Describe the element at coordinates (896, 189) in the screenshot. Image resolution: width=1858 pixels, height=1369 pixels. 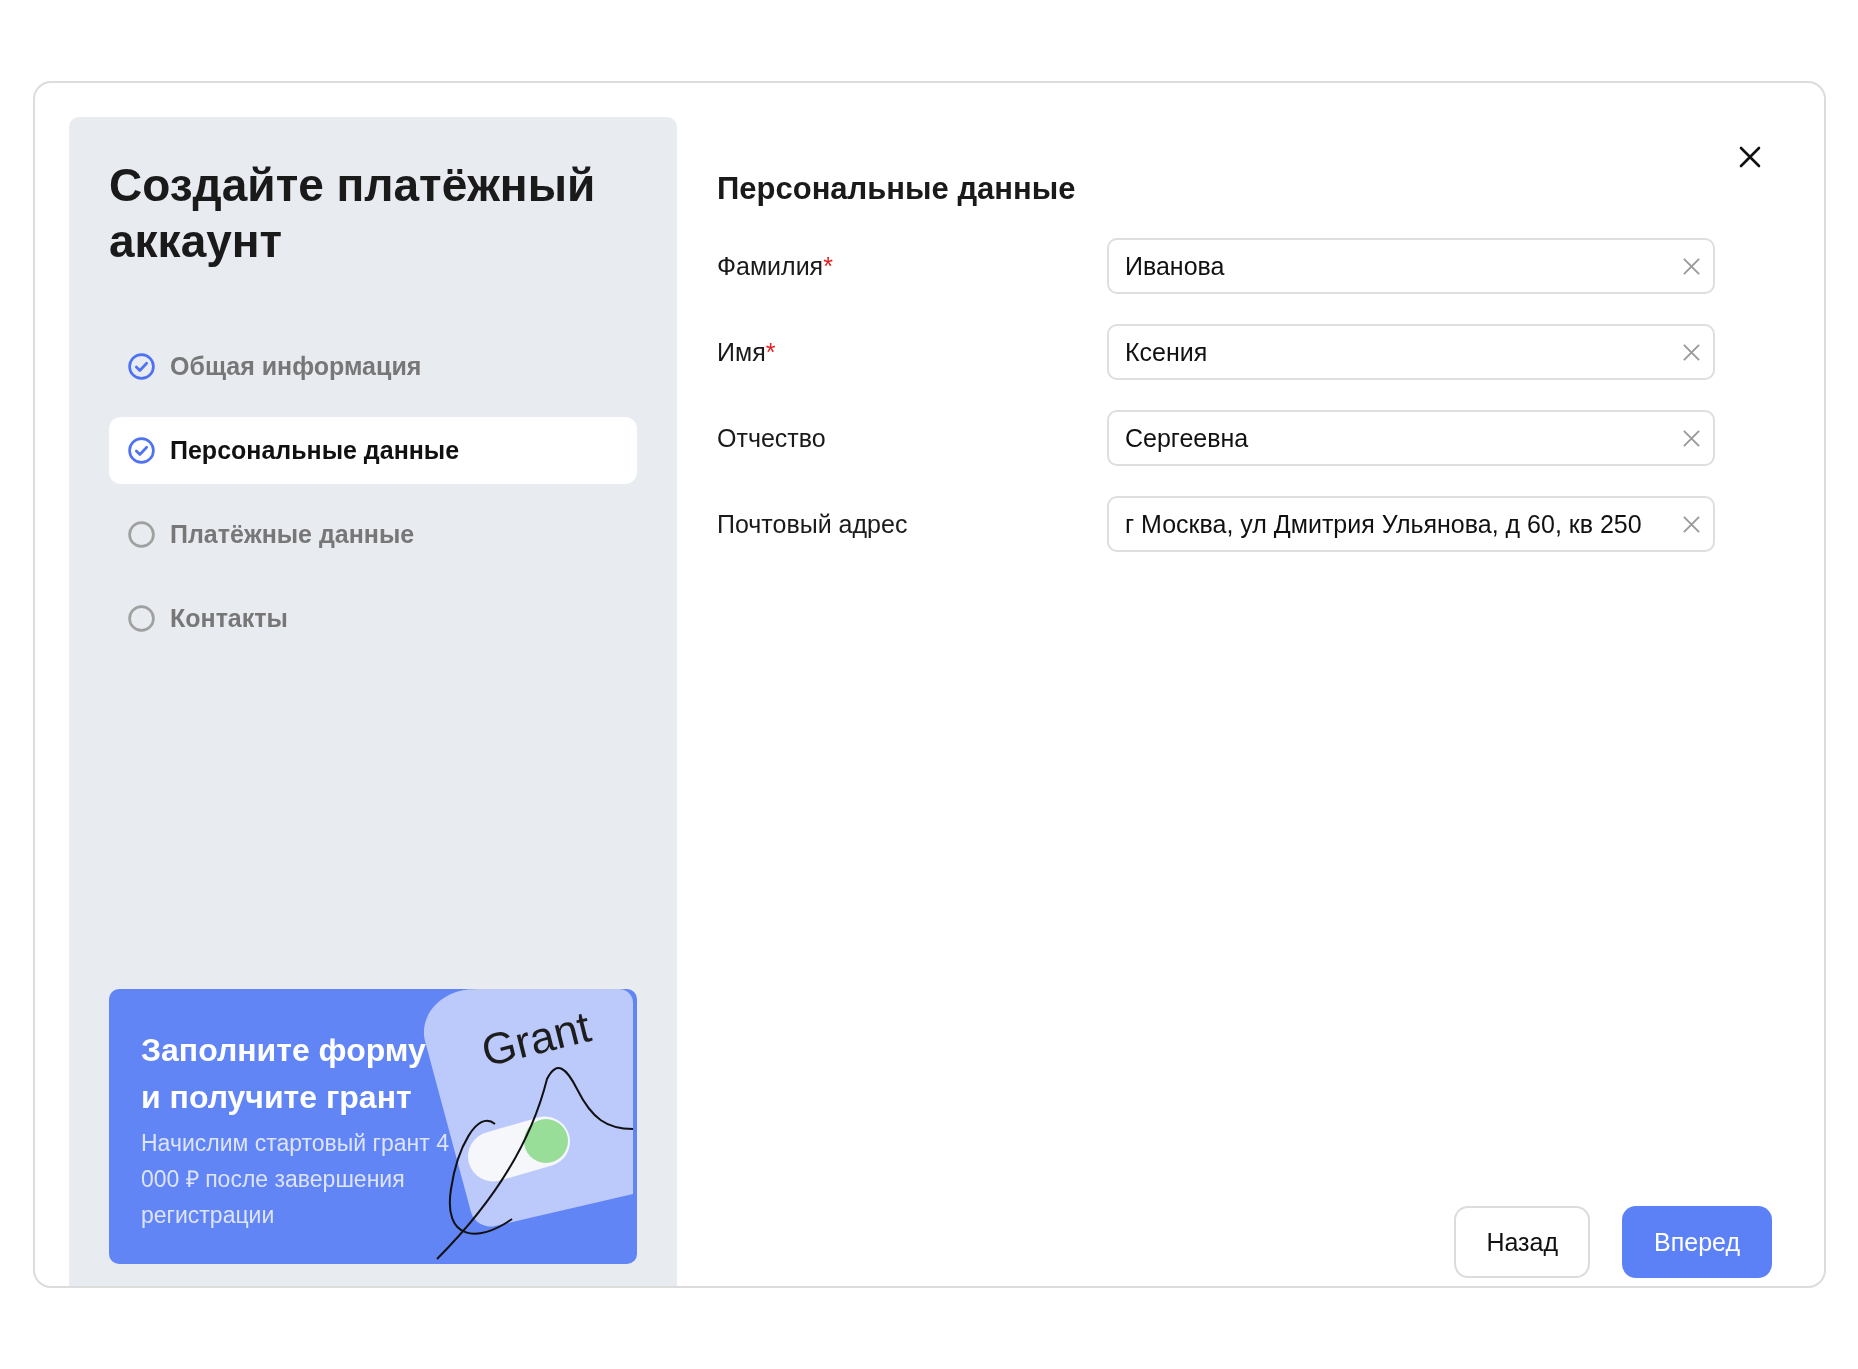
I see `form-title: Персональные данные` at that location.